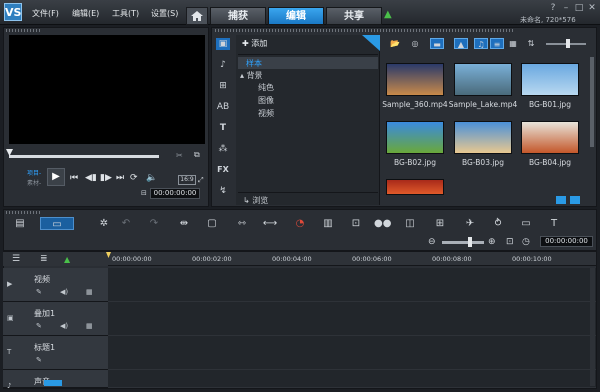  What do you see at coordinates (592, 8) in the screenshot?
I see `close-icon: ✕` at bounding box center [592, 8].